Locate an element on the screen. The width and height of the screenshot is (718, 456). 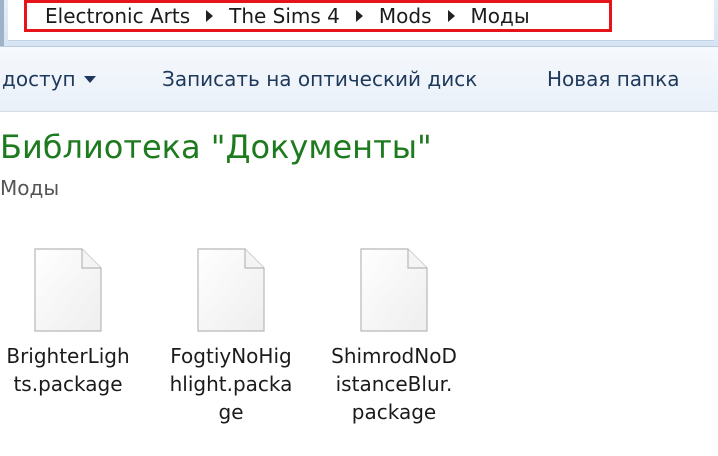
address-field: Electronic Arts The Sims 4 Mods Моды is located at coordinates (361, 20).